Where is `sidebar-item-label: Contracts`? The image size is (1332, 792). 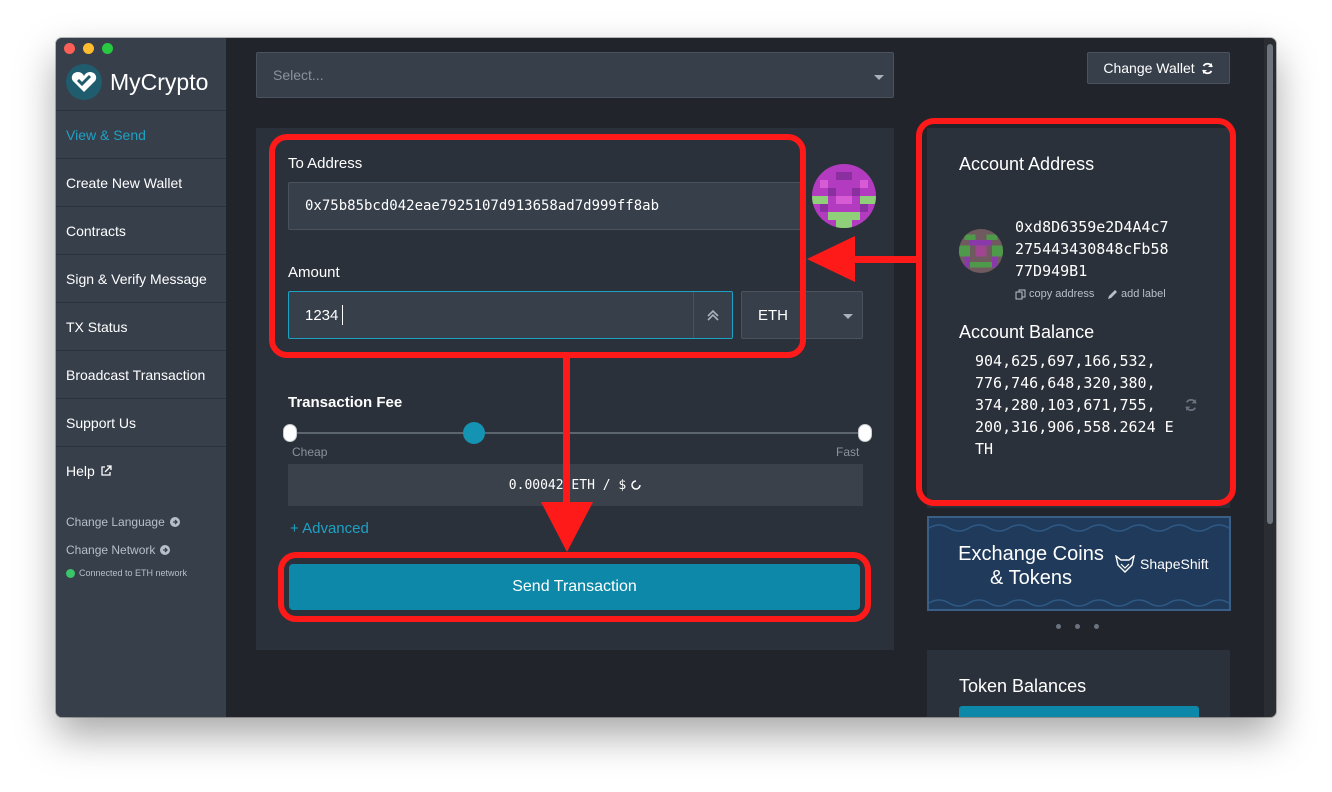 sidebar-item-label: Contracts is located at coordinates (96, 230).